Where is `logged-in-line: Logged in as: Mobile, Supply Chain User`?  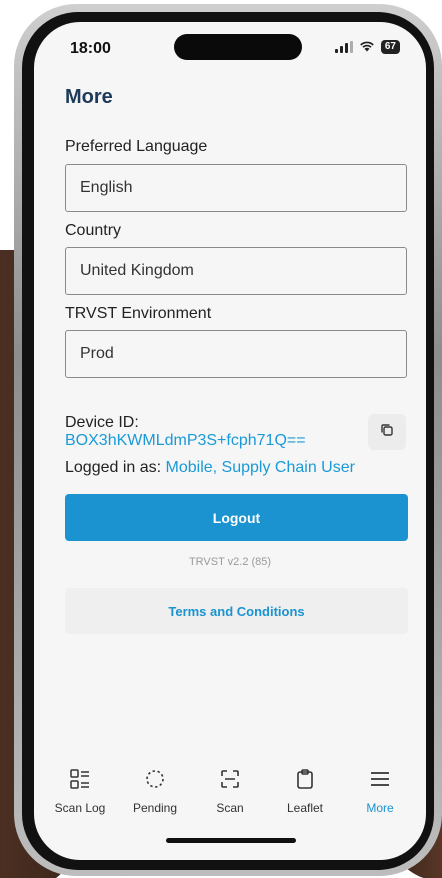
logged-in-line: Logged in as: Mobile, Supply Chain User is located at coordinates (210, 468).